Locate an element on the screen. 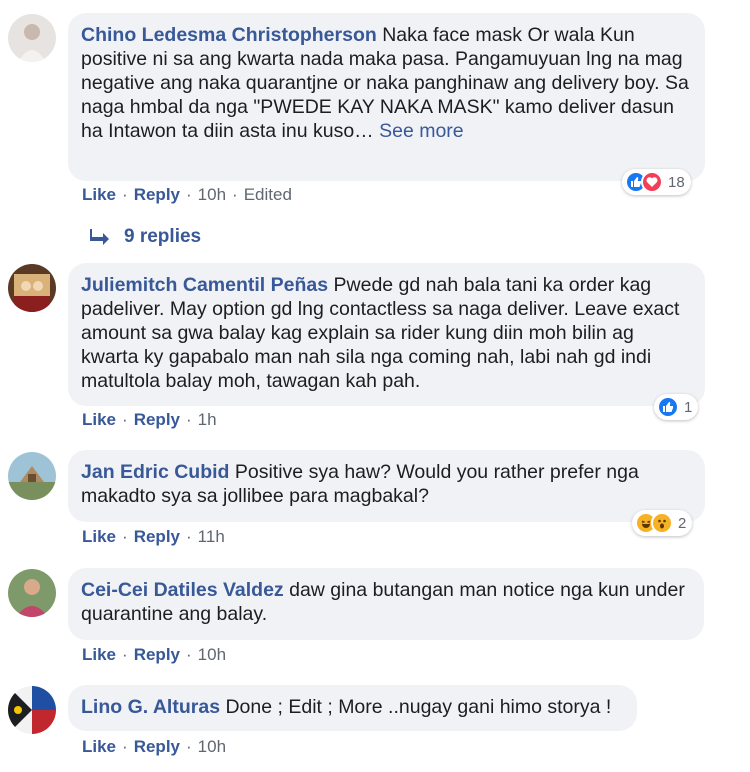  reply-arrow-icon is located at coordinates (99, 237).